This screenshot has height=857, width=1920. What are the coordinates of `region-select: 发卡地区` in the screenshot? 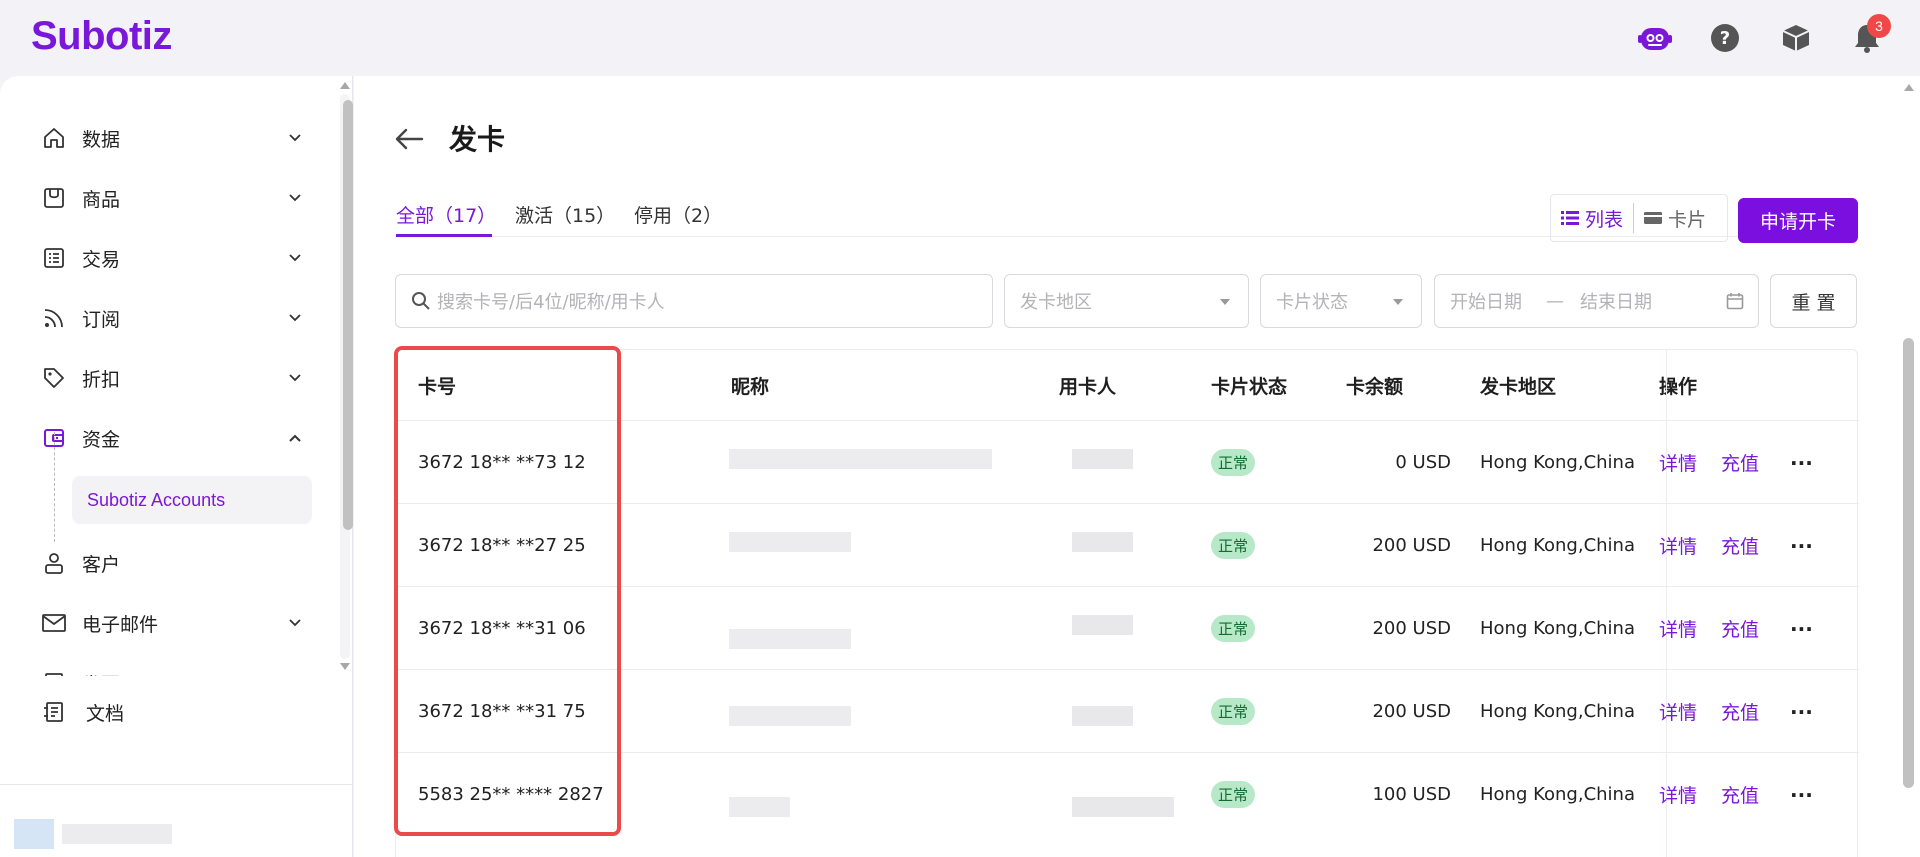 It's located at (1126, 301).